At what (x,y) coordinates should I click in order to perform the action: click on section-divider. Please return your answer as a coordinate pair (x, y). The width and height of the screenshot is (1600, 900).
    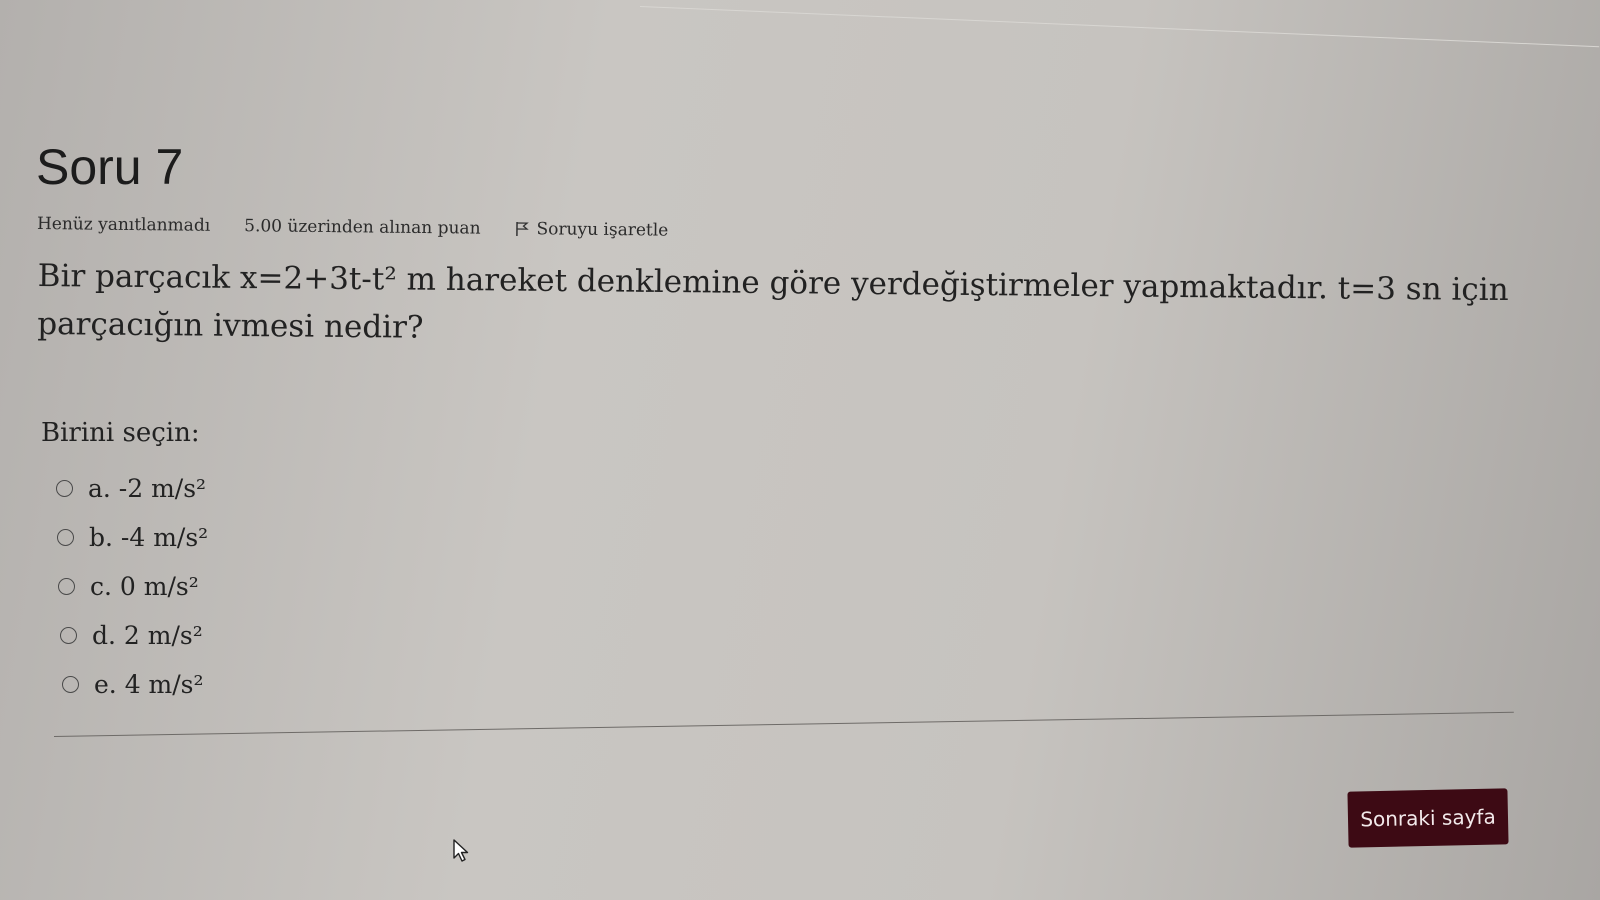
    Looking at the image, I should click on (783, 724).